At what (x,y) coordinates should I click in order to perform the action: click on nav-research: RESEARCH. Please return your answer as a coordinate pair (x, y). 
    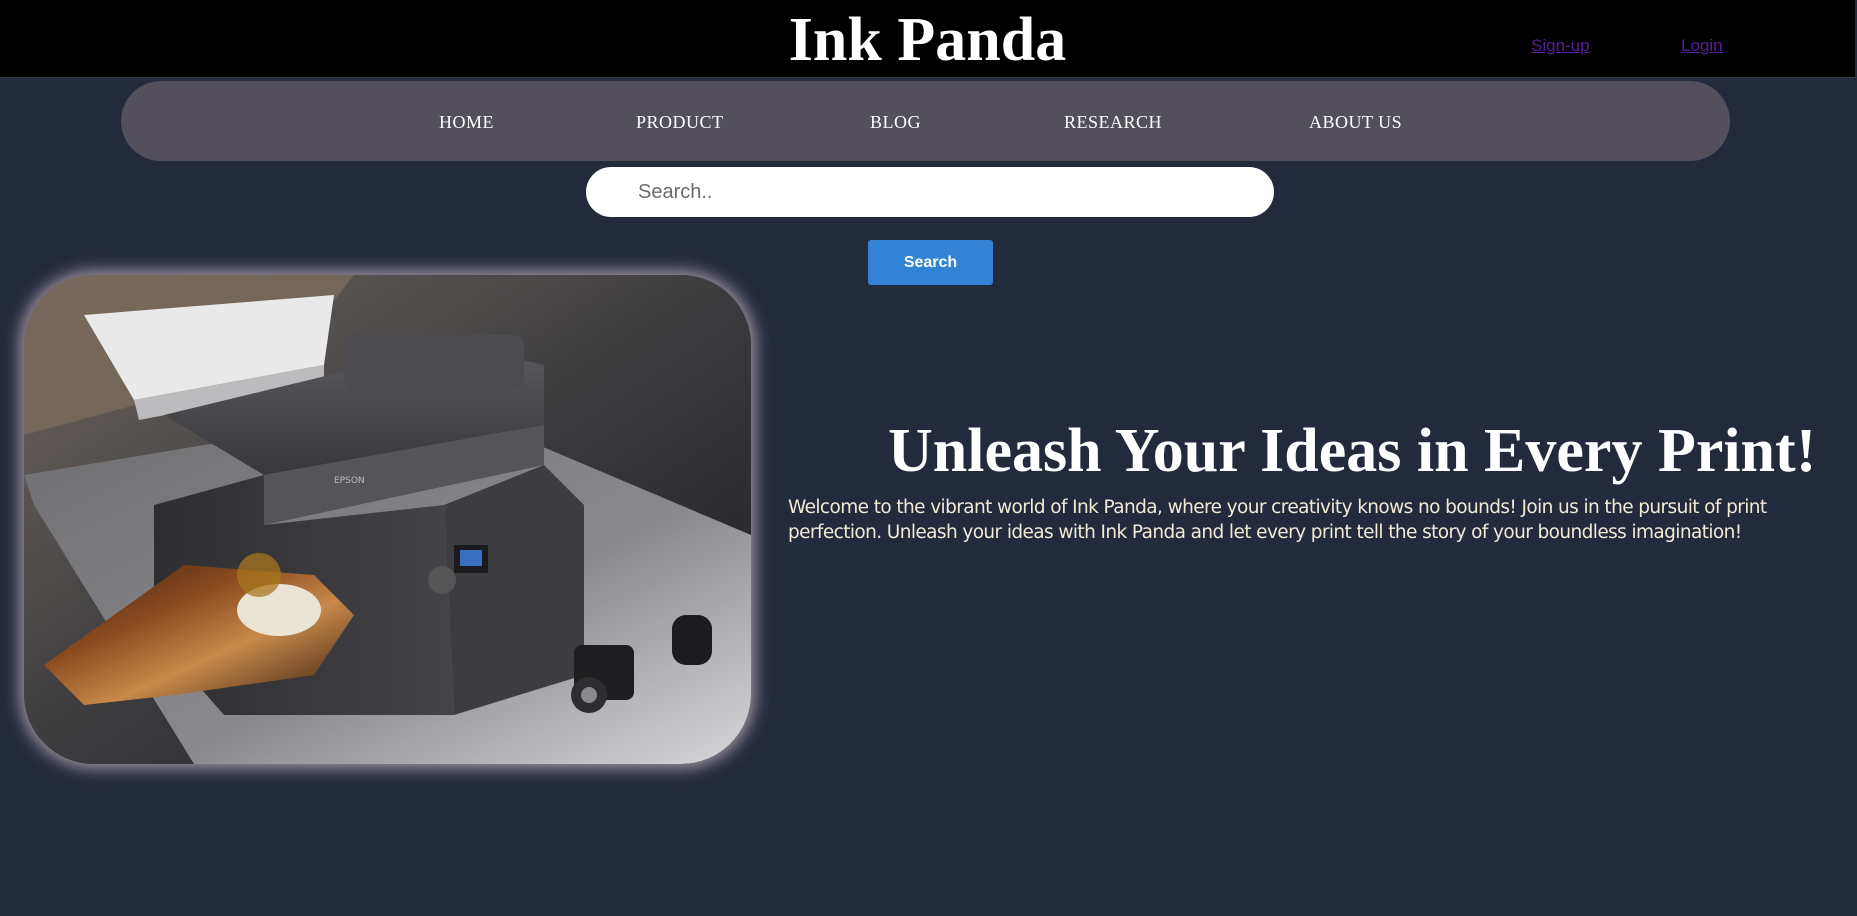
    Looking at the image, I should click on (1113, 122).